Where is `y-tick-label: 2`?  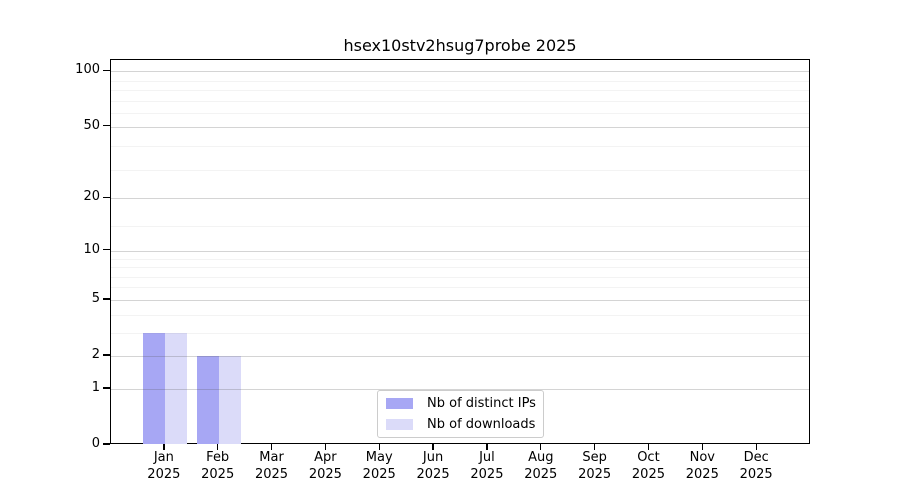 y-tick-label: 2 is located at coordinates (95, 355).